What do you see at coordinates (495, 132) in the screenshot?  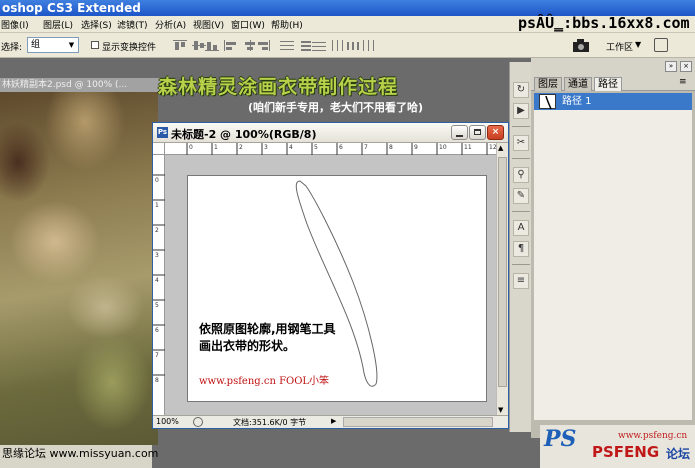 I see `close-button: ×` at bounding box center [495, 132].